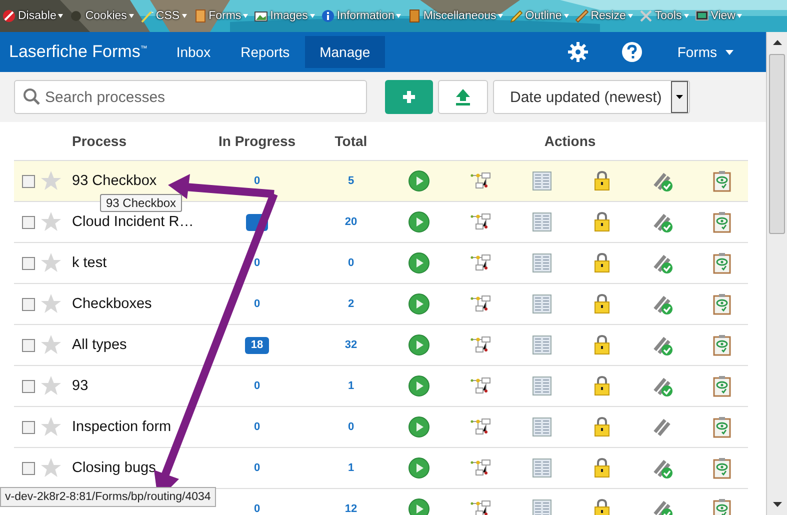  Describe the element at coordinates (351, 222) in the screenshot. I see `count-link: 20` at that location.